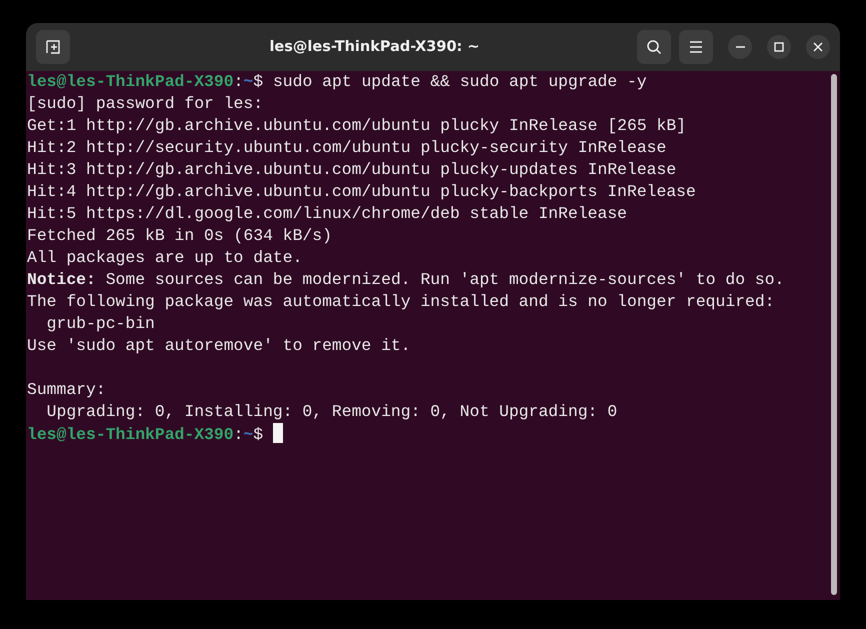 The width and height of the screenshot is (866, 629). What do you see at coordinates (100, 323) in the screenshot?
I see `output-line: grub-pc-bin` at bounding box center [100, 323].